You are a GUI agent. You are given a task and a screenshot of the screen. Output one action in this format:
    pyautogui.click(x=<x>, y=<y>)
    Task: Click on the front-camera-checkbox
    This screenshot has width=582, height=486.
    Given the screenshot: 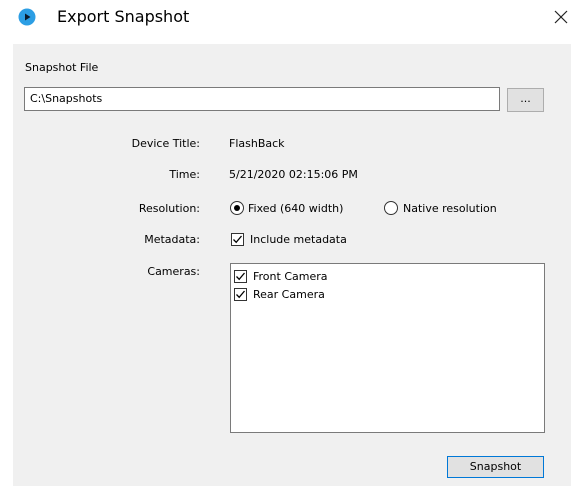 What is the action you would take?
    pyautogui.click(x=240, y=276)
    